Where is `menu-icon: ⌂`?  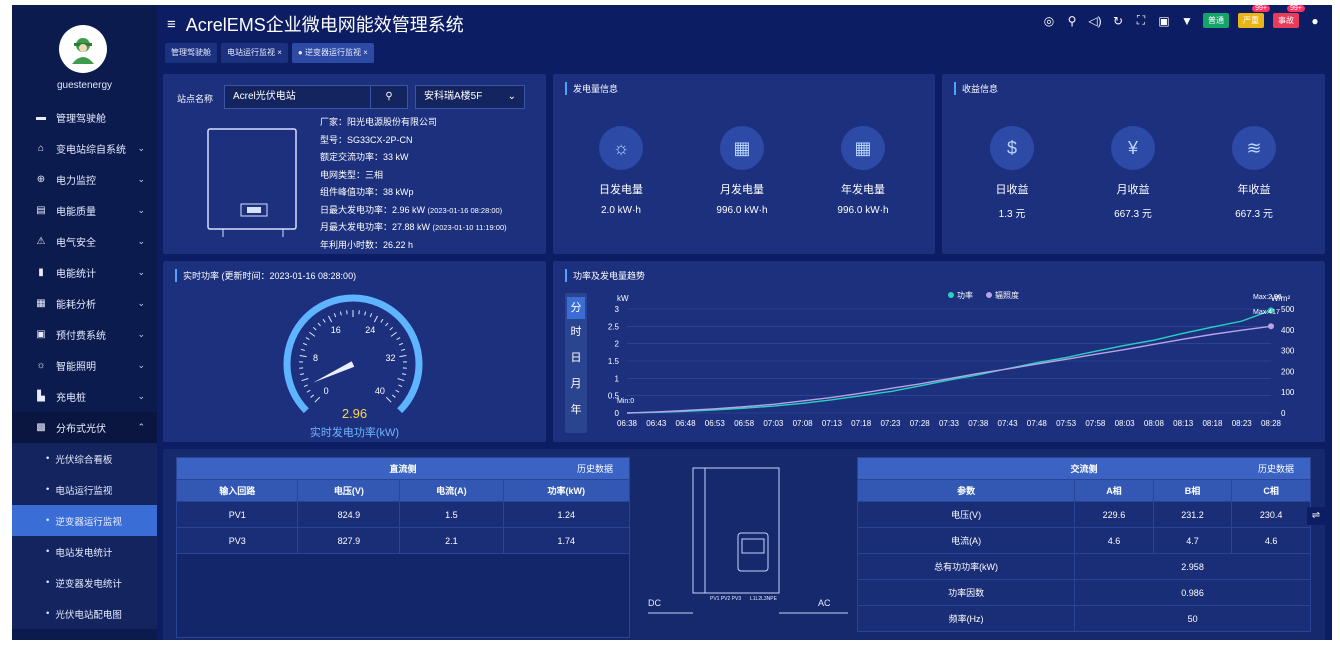 menu-icon: ⌂ is located at coordinates (41, 148).